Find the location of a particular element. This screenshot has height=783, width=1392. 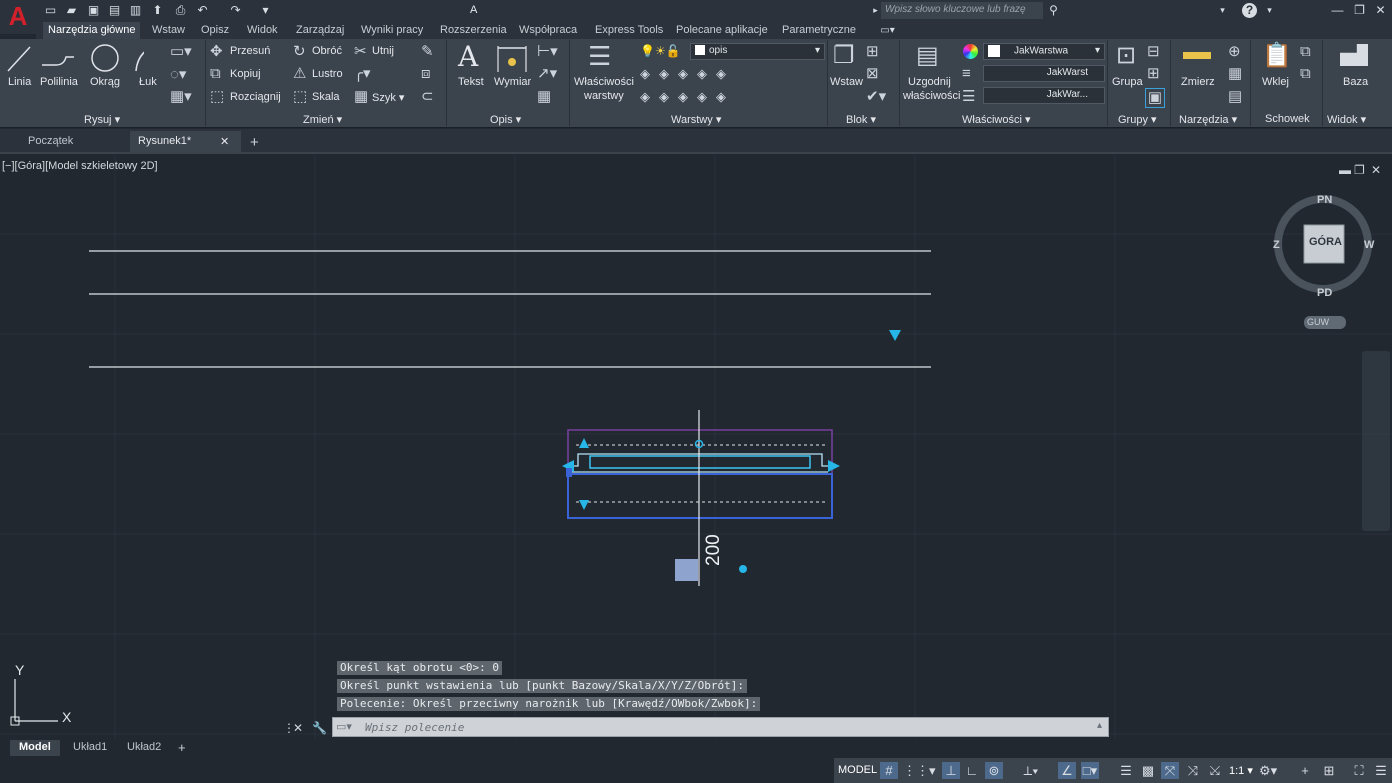

clean-screen-icon: ⛶ is located at coordinates (1359, 770).